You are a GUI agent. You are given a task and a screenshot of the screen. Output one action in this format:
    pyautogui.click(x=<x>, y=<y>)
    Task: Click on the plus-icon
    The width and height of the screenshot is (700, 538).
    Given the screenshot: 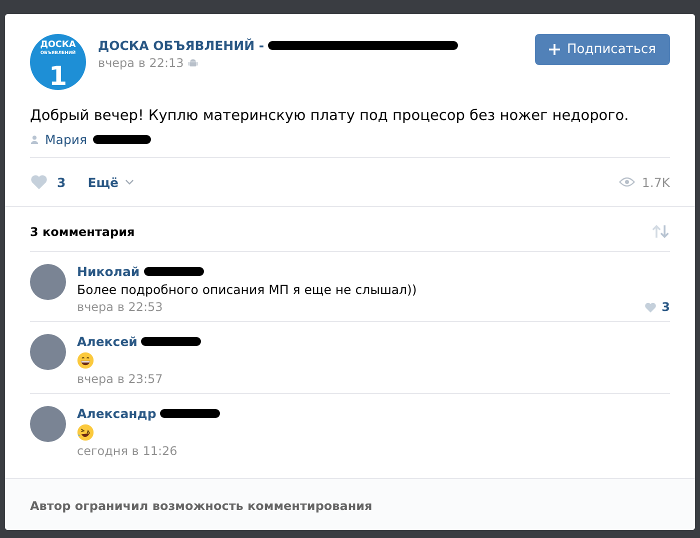 What is the action you would take?
    pyautogui.click(x=554, y=49)
    